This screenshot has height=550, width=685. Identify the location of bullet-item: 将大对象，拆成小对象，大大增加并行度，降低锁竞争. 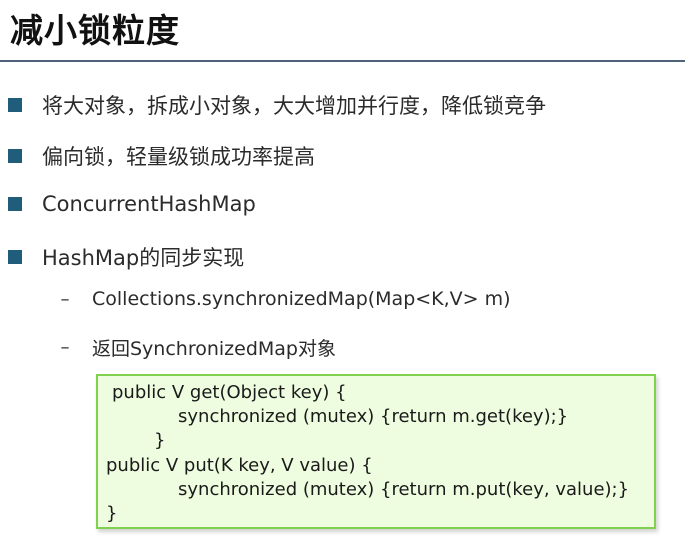
(277, 105).